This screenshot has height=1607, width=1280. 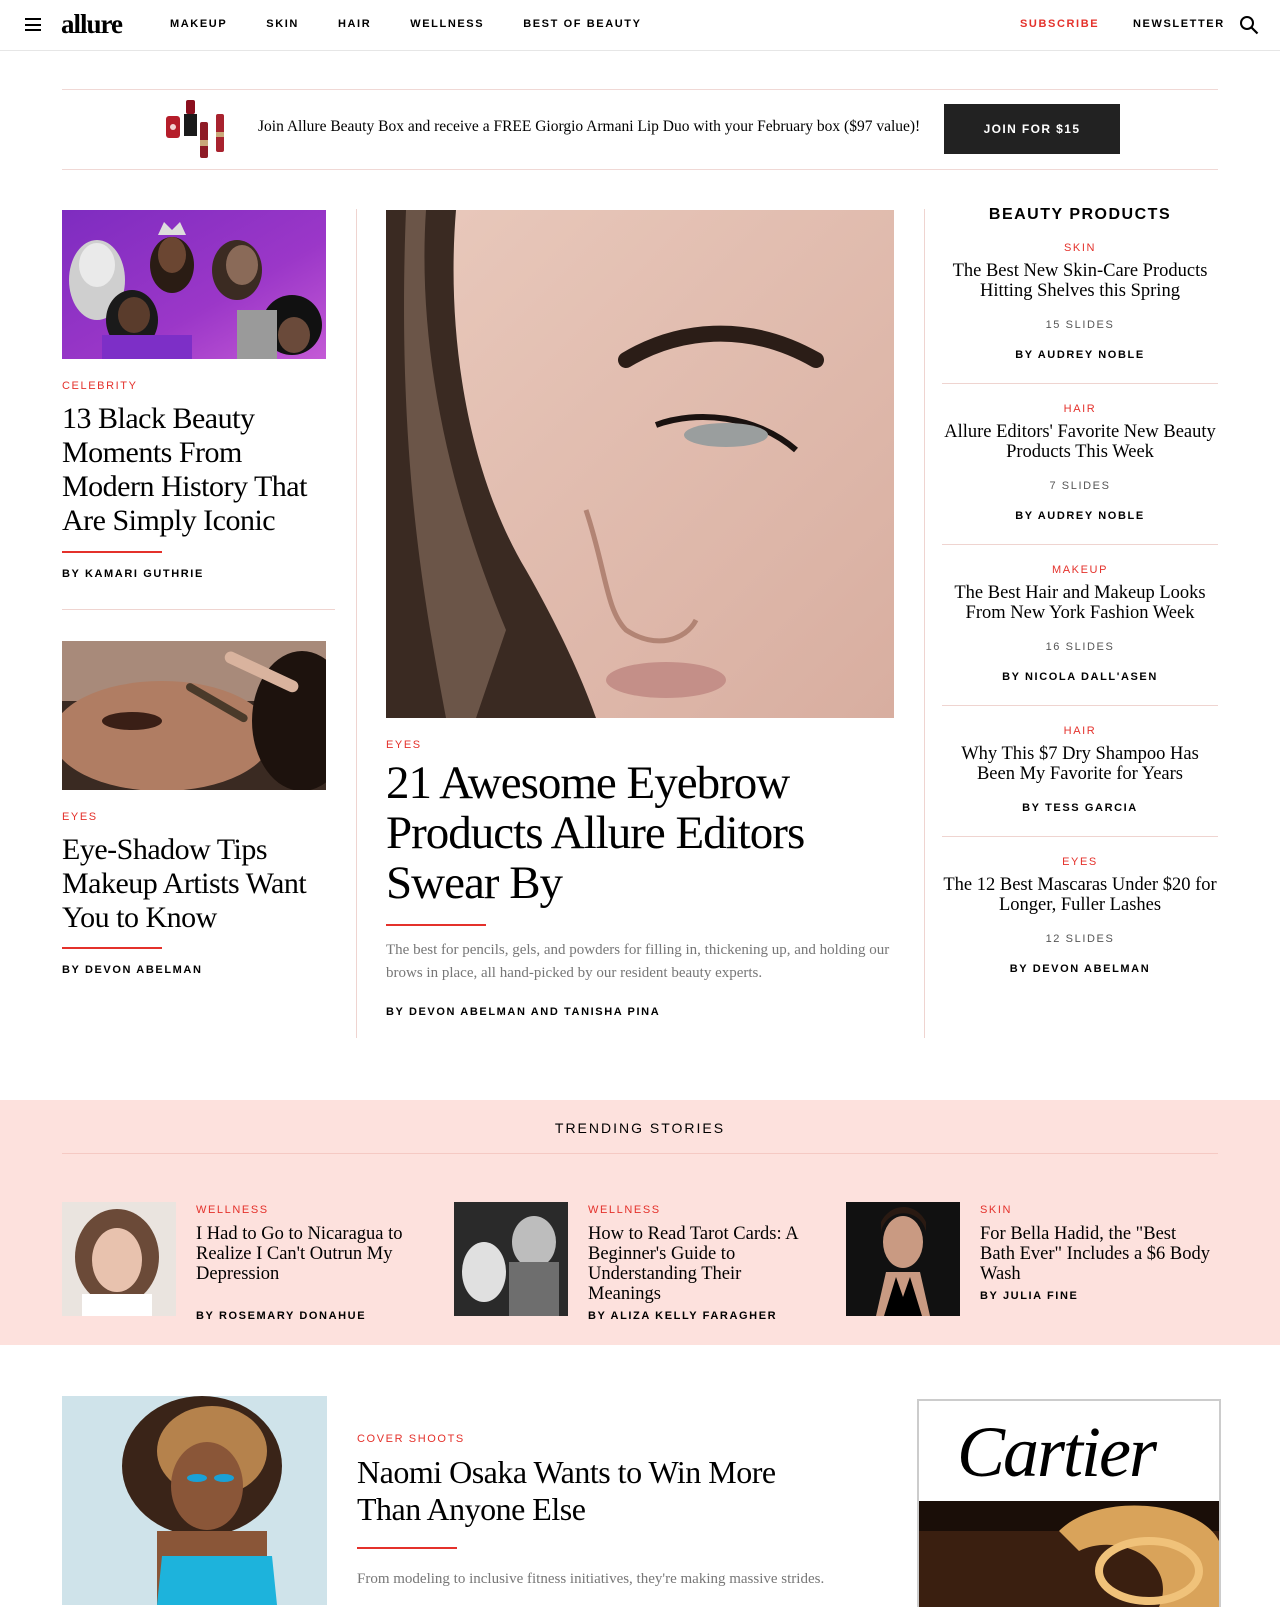 What do you see at coordinates (447, 24) in the screenshot?
I see `nav-link-wellness: Wellness` at bounding box center [447, 24].